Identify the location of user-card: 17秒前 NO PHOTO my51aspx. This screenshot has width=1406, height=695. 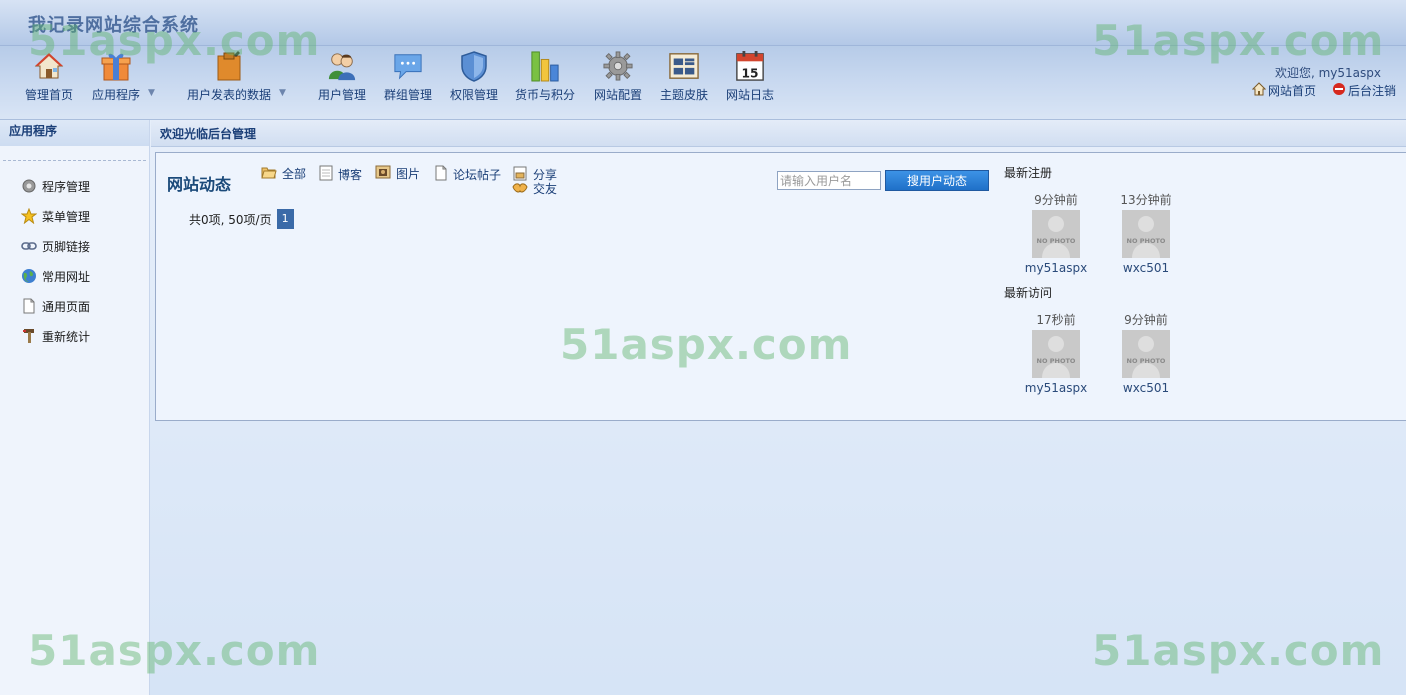
(1056, 353).